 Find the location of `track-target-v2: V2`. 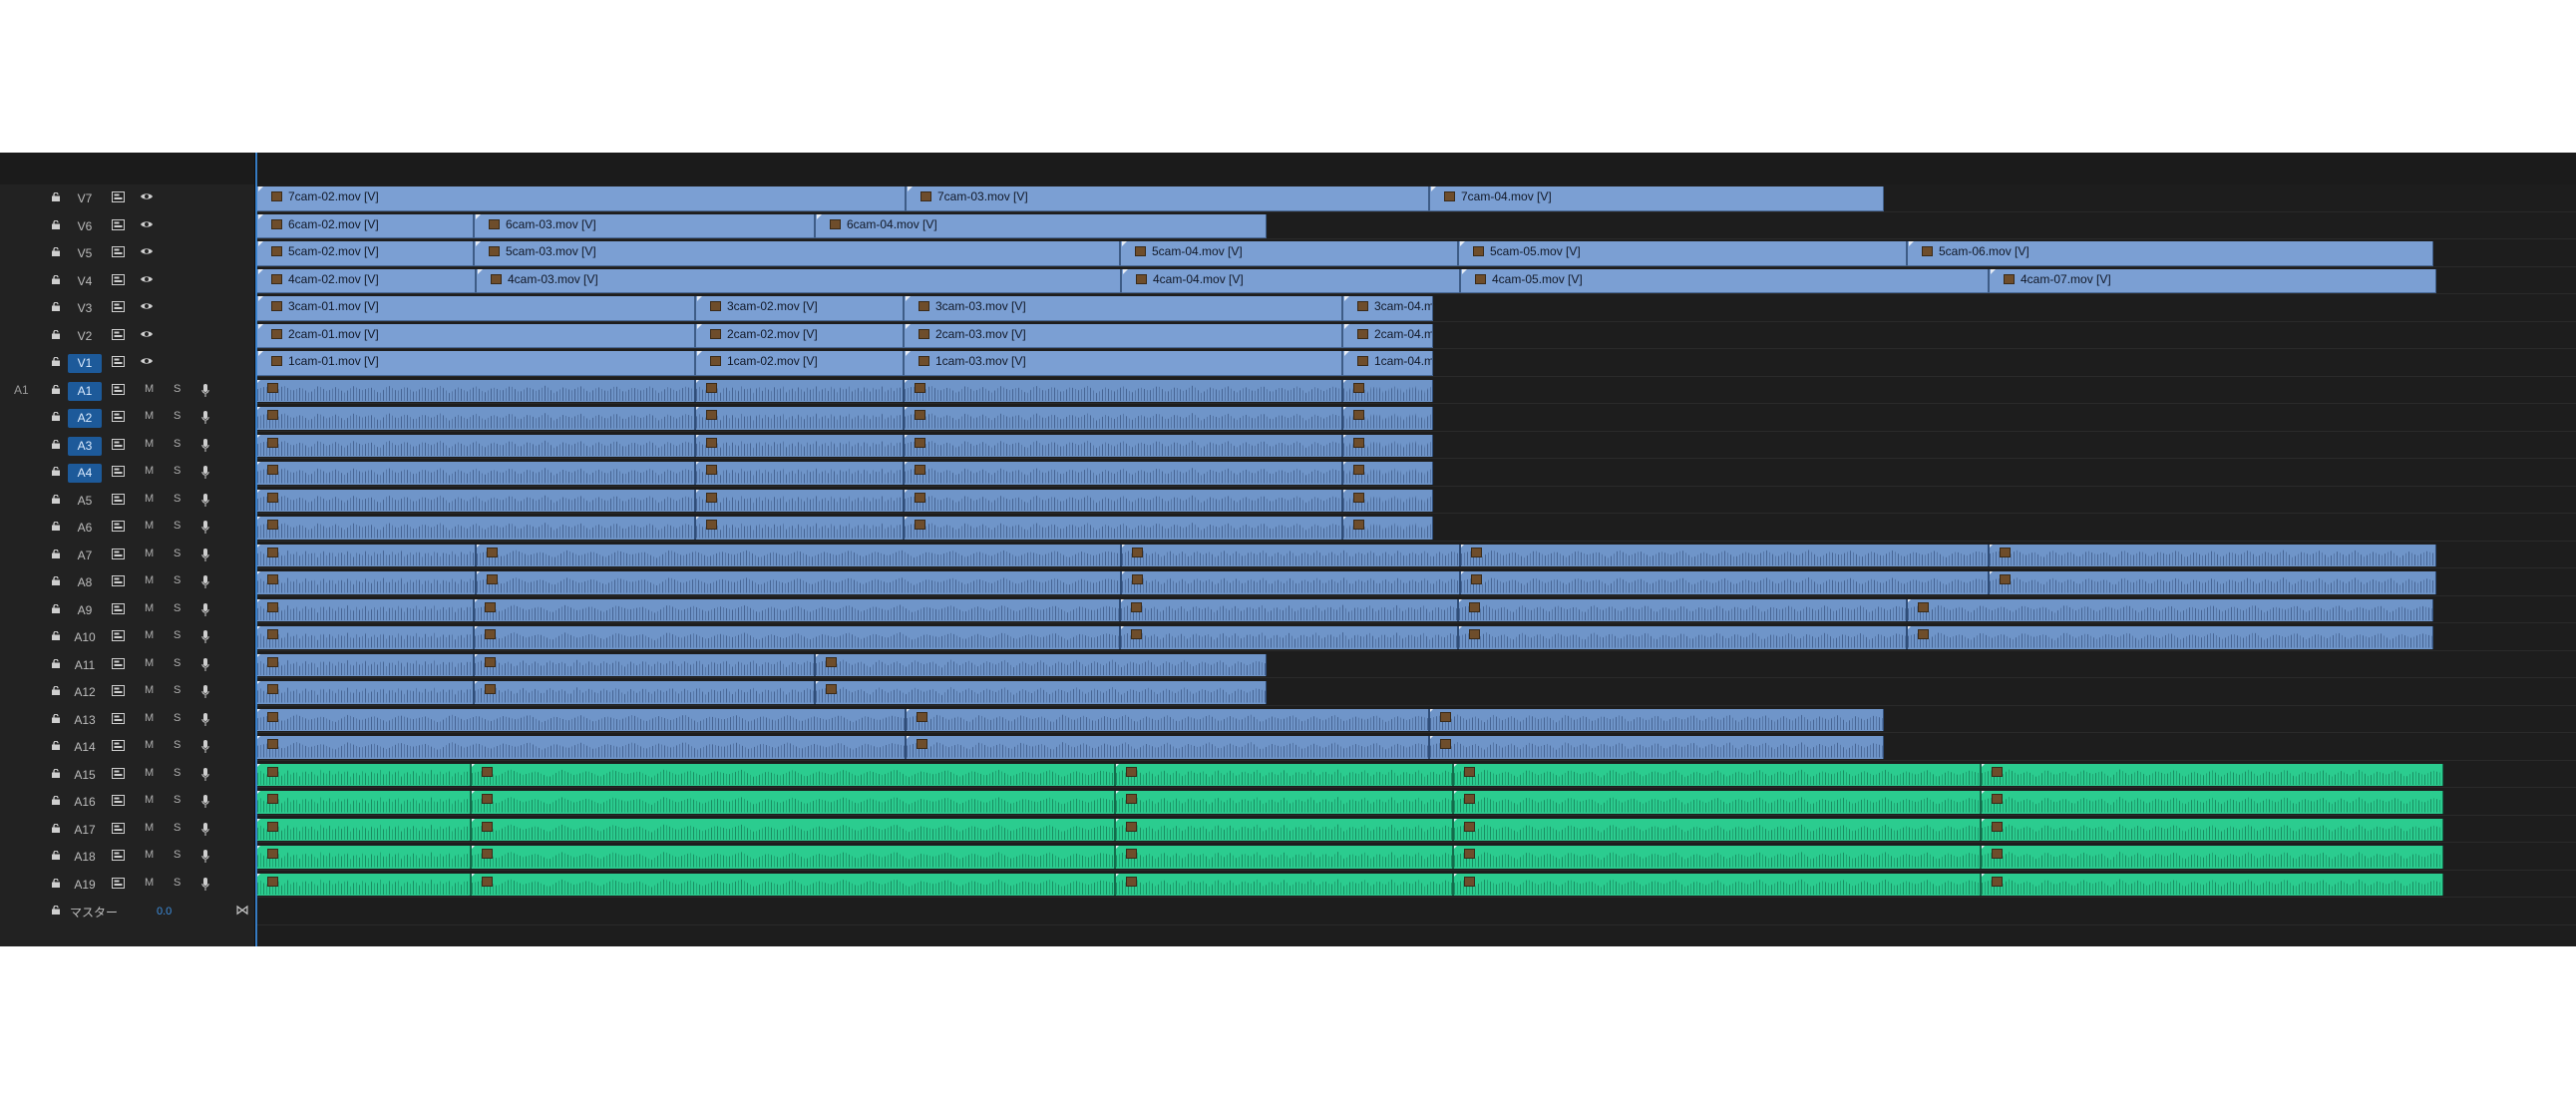

track-target-v2: V2 is located at coordinates (85, 336).